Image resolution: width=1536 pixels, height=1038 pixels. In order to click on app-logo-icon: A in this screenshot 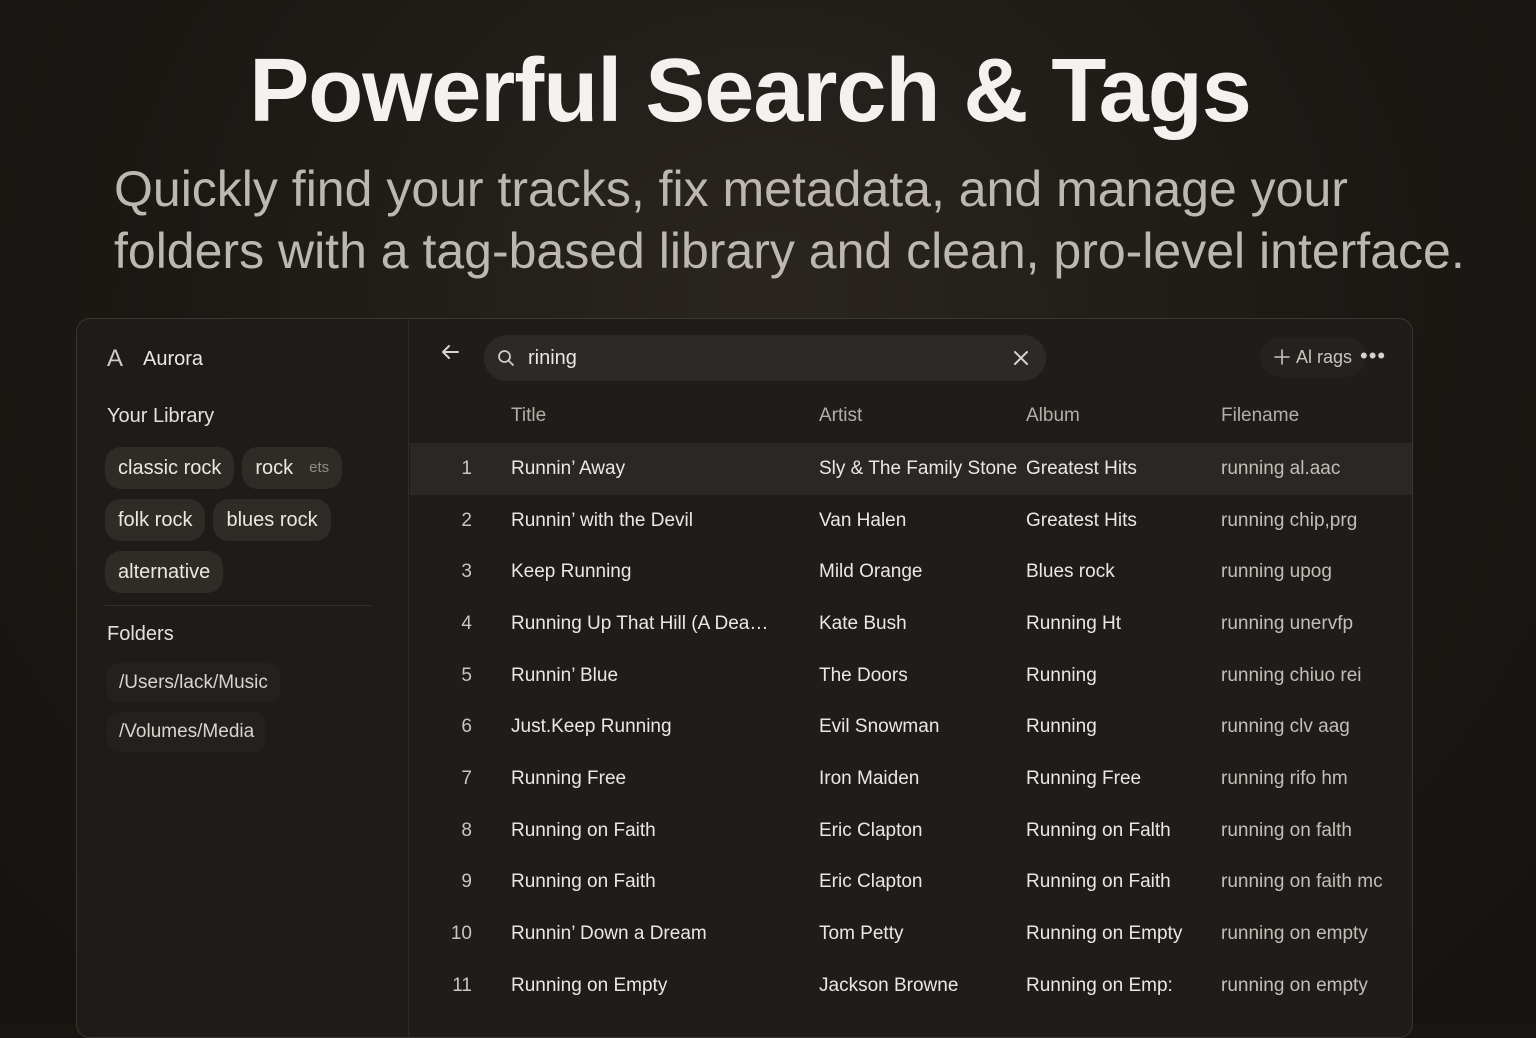, I will do `click(115, 358)`.